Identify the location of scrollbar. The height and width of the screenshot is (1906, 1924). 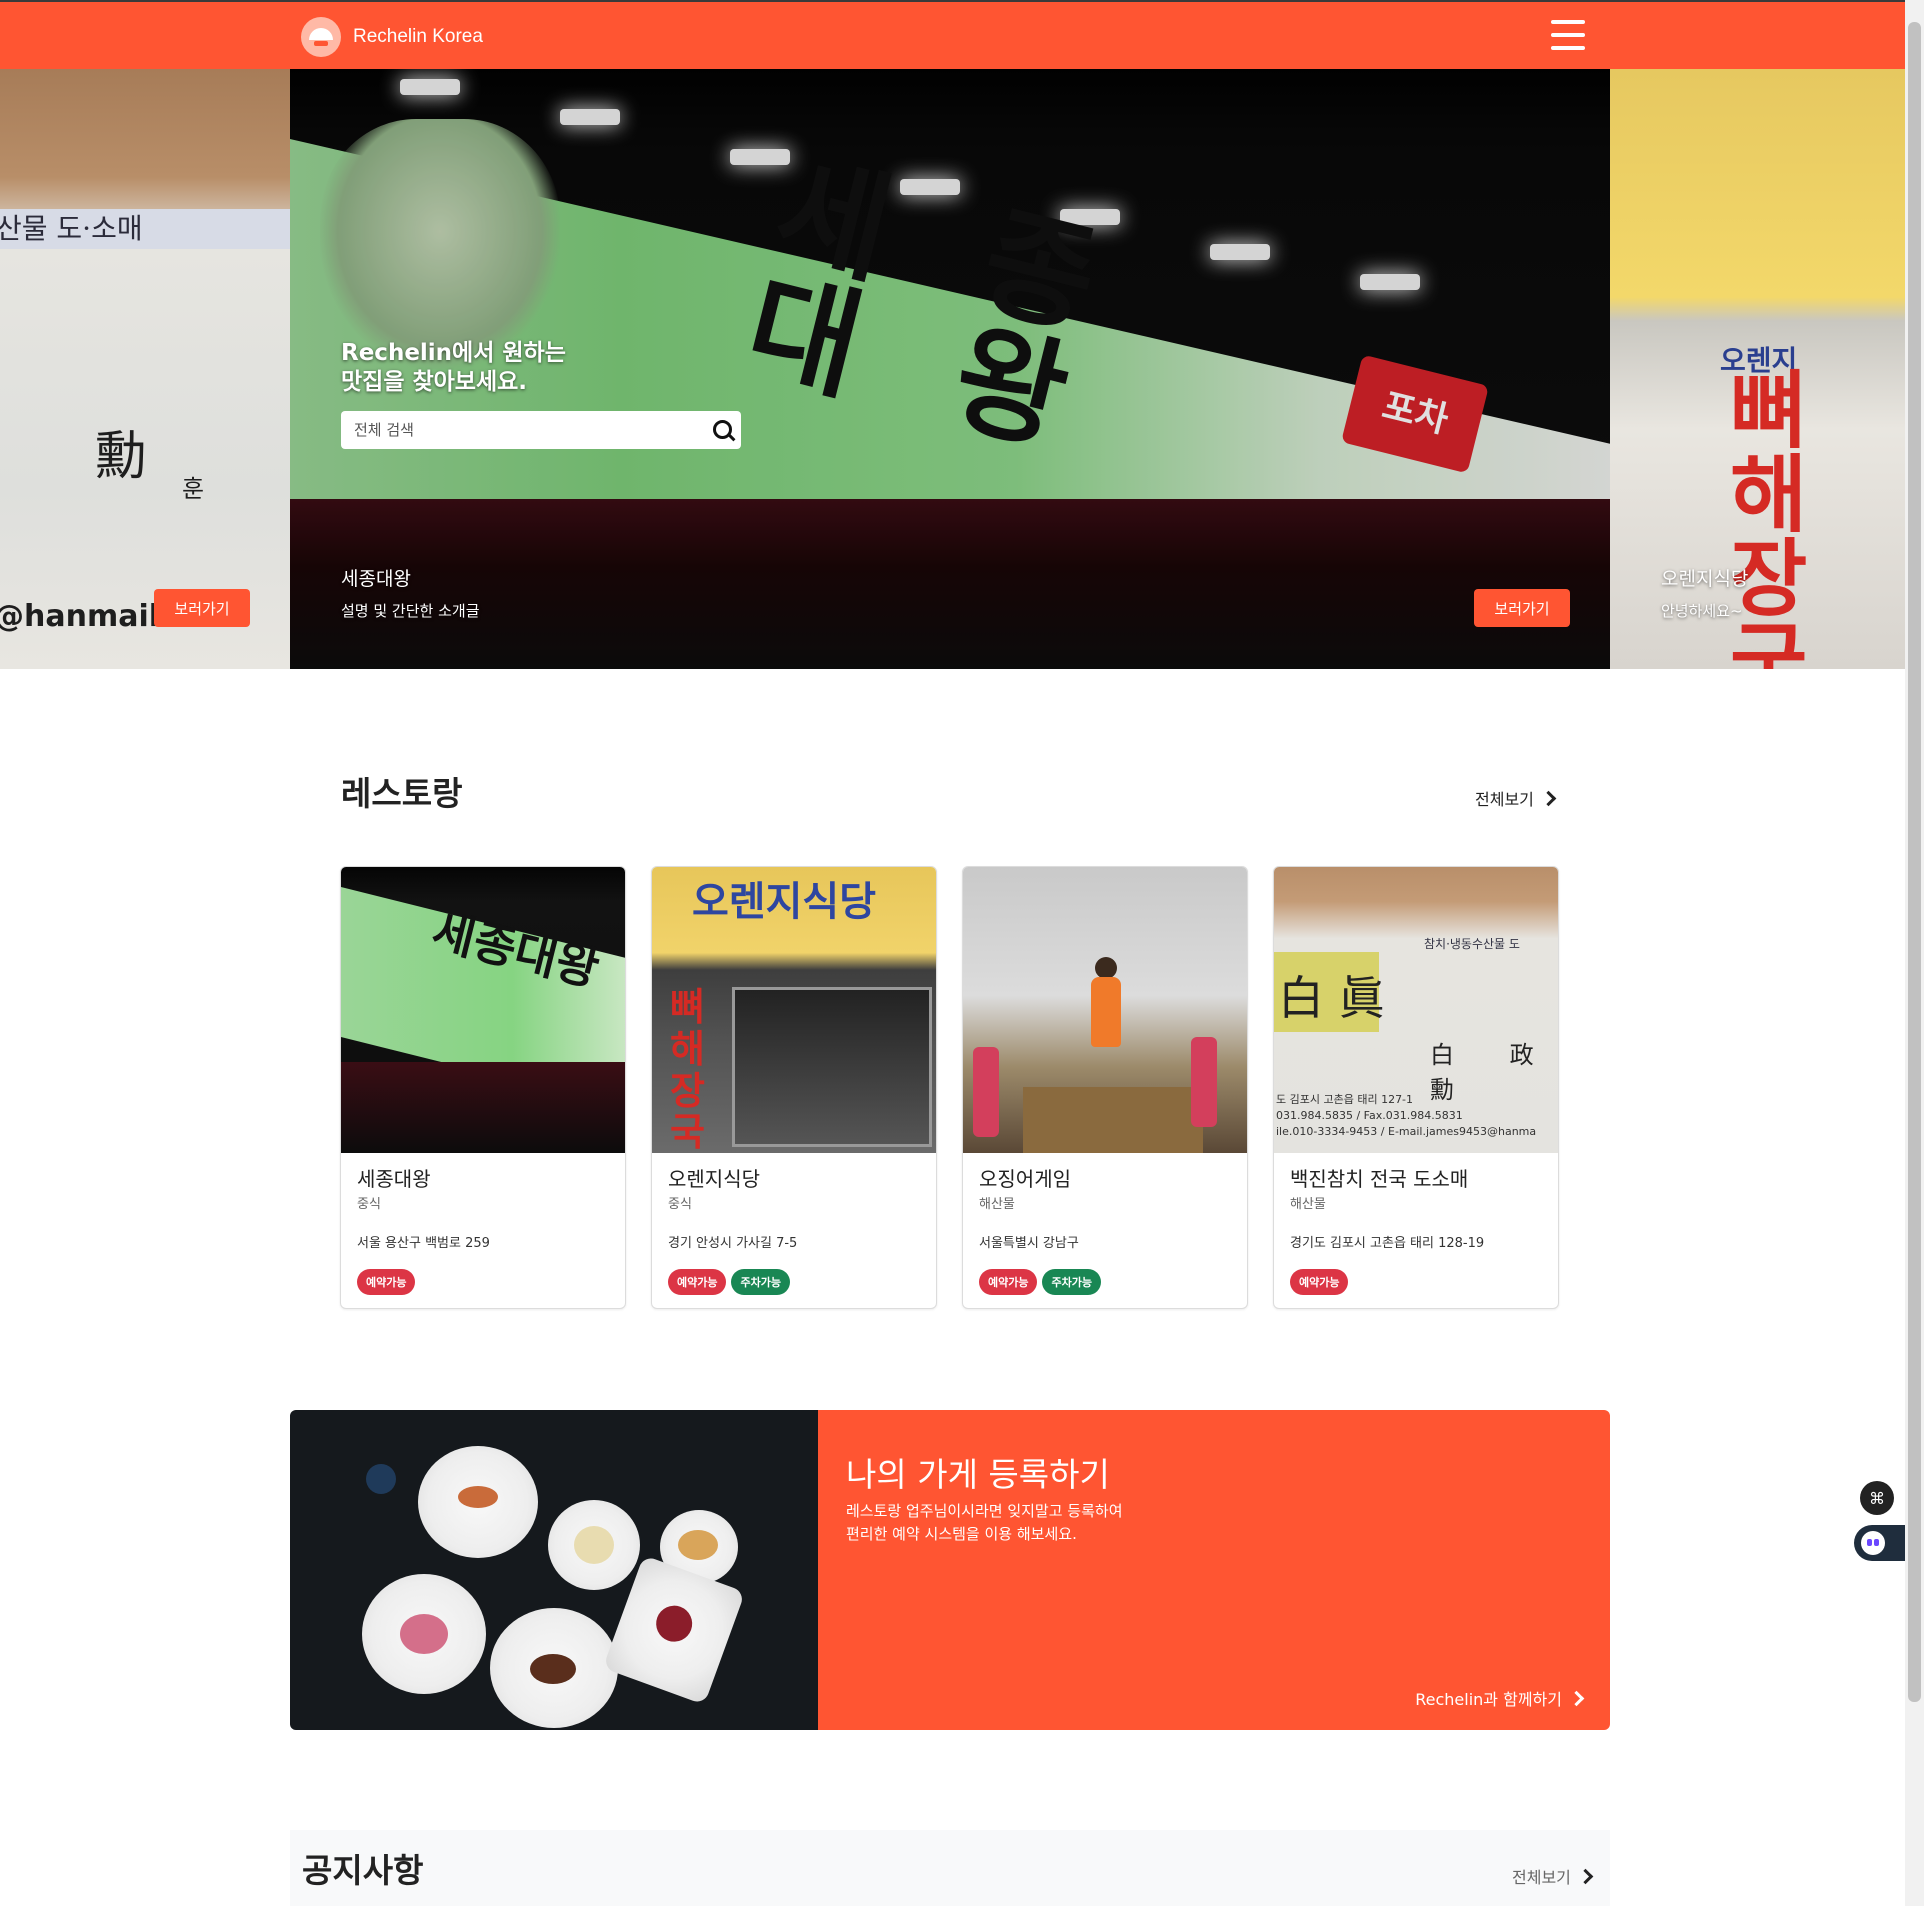
(1914, 953).